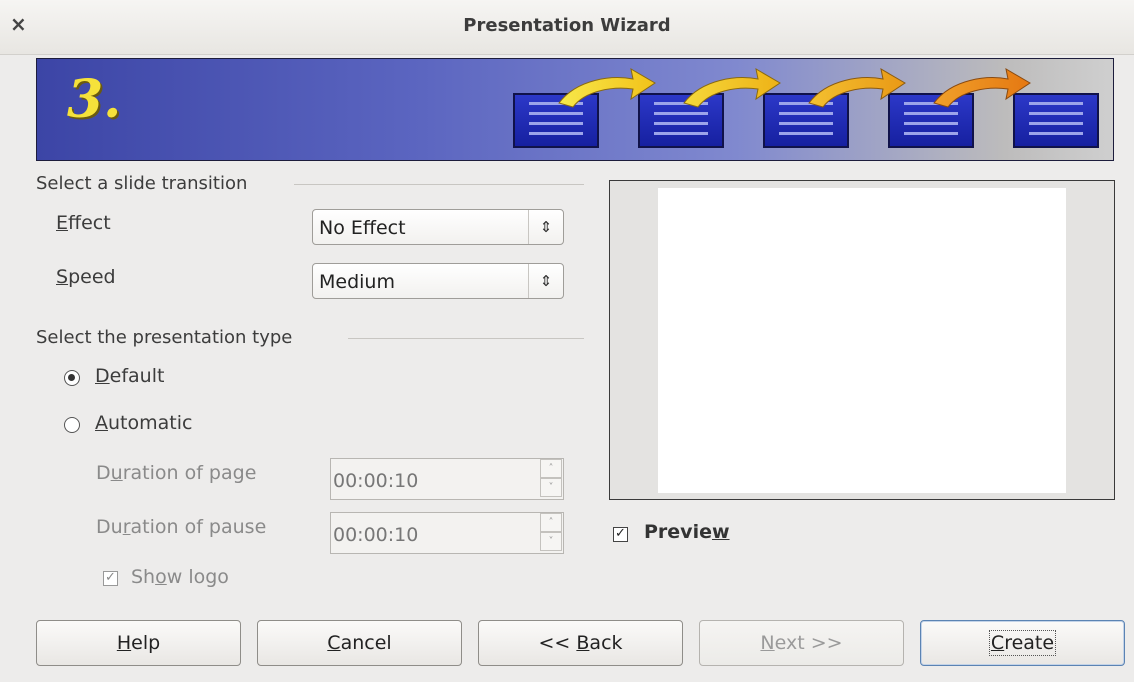  I want to click on preview-label: Preview, so click(687, 532).